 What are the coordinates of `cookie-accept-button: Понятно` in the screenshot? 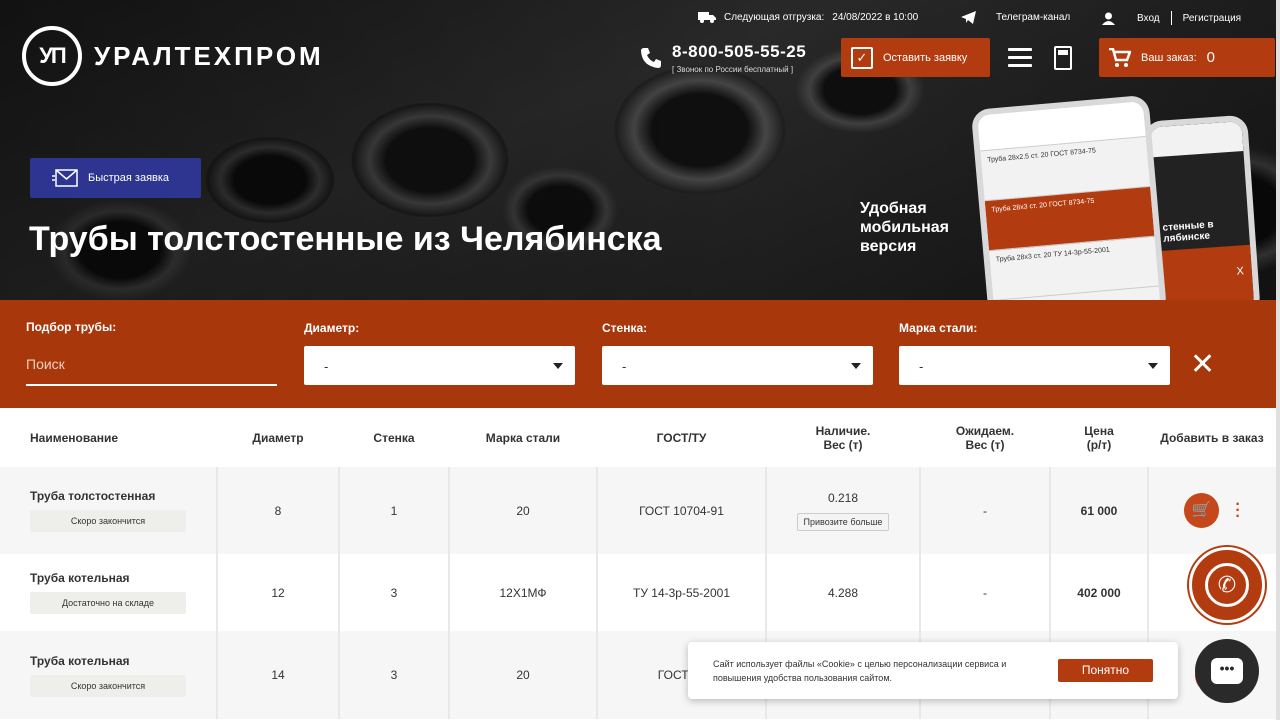 It's located at (1105, 670).